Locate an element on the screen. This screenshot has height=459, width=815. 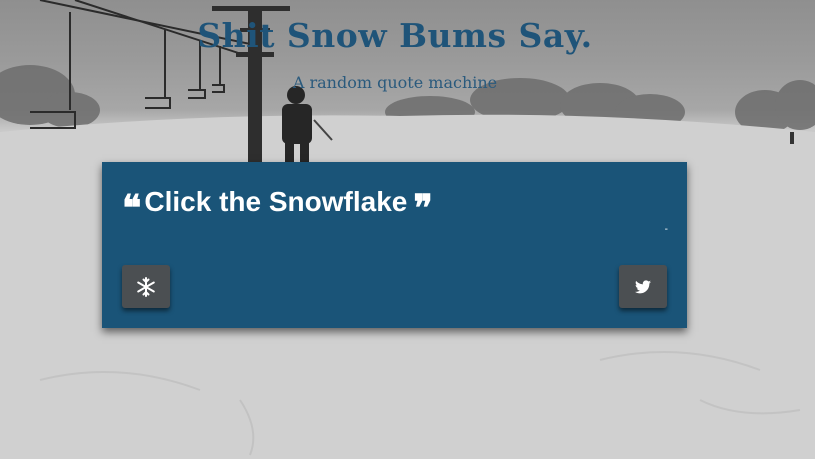
page-subtitle: A random quote machine is located at coordinates (395, 82).